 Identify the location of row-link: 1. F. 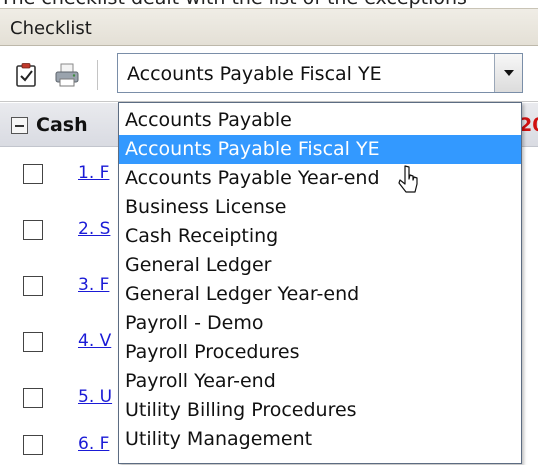
(93, 173).